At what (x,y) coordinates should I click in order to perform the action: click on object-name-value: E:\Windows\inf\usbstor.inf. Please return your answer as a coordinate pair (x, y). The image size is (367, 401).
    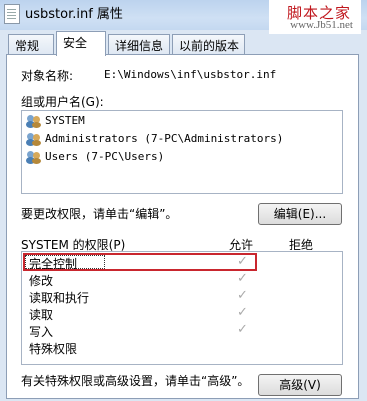
    Looking at the image, I should click on (190, 74).